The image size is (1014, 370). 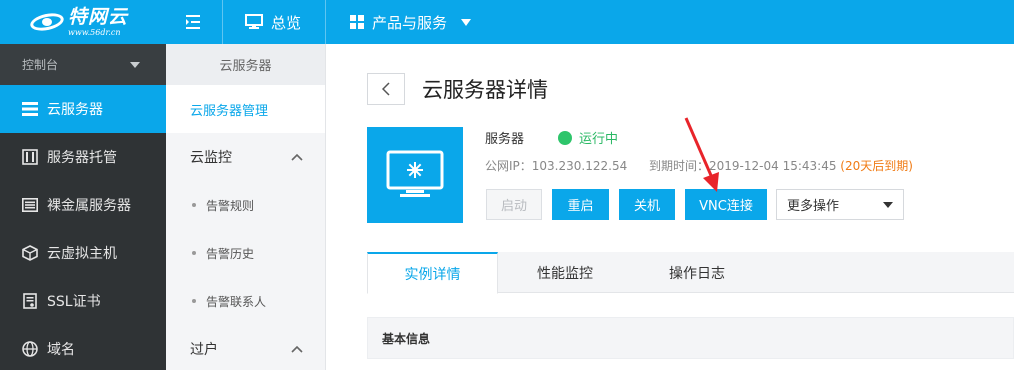 I want to click on sidebar-item-hosting: 服务器托管, so click(x=83, y=157).